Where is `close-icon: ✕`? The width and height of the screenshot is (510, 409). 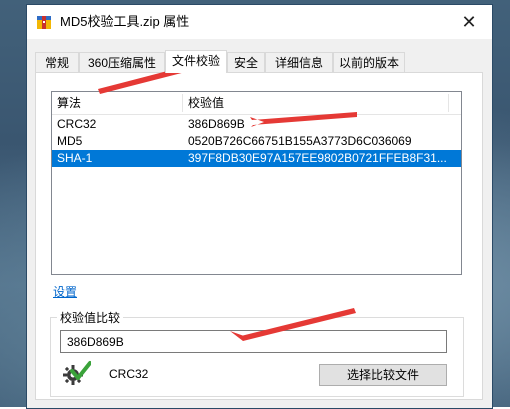 close-icon: ✕ is located at coordinates (469, 22).